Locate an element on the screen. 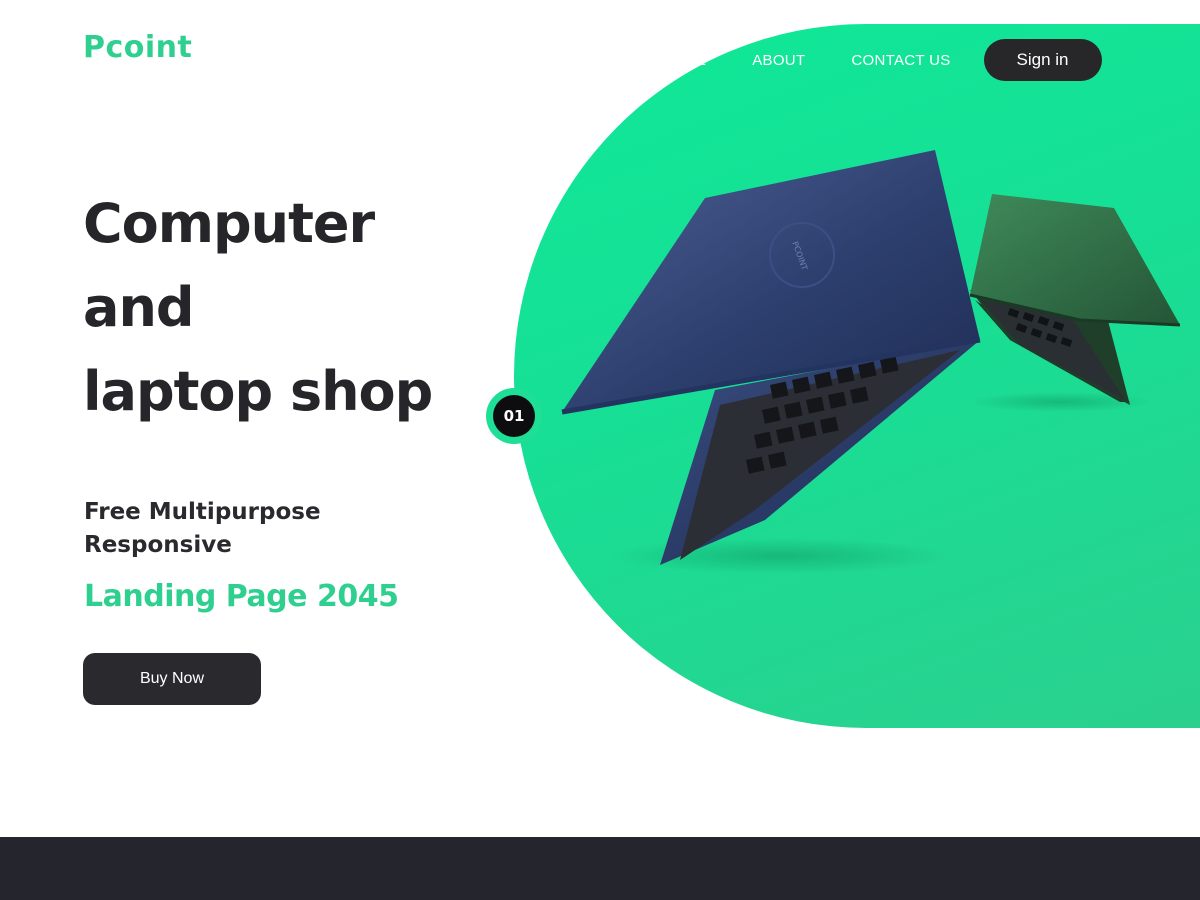 The image size is (1200, 900). hero-highlight: Landing Page 2045 is located at coordinates (241, 596).